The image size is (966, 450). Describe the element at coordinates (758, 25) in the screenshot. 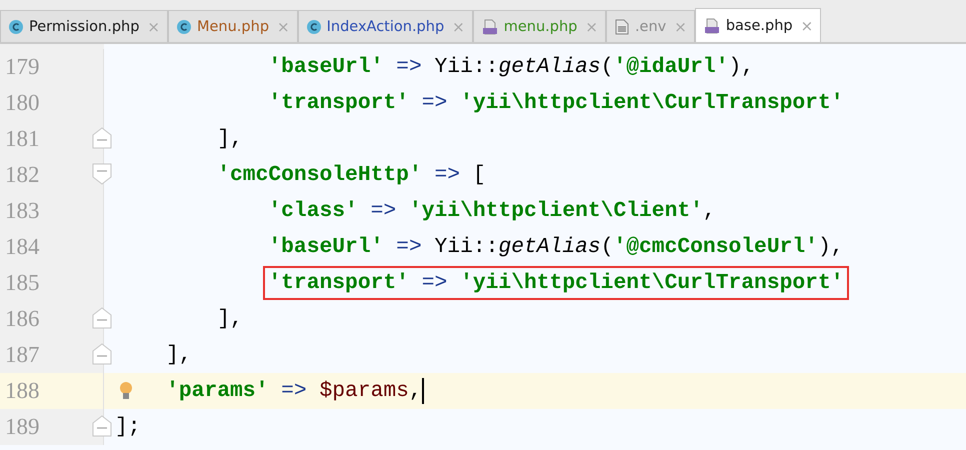

I see `editor-tab: base.php ×` at that location.